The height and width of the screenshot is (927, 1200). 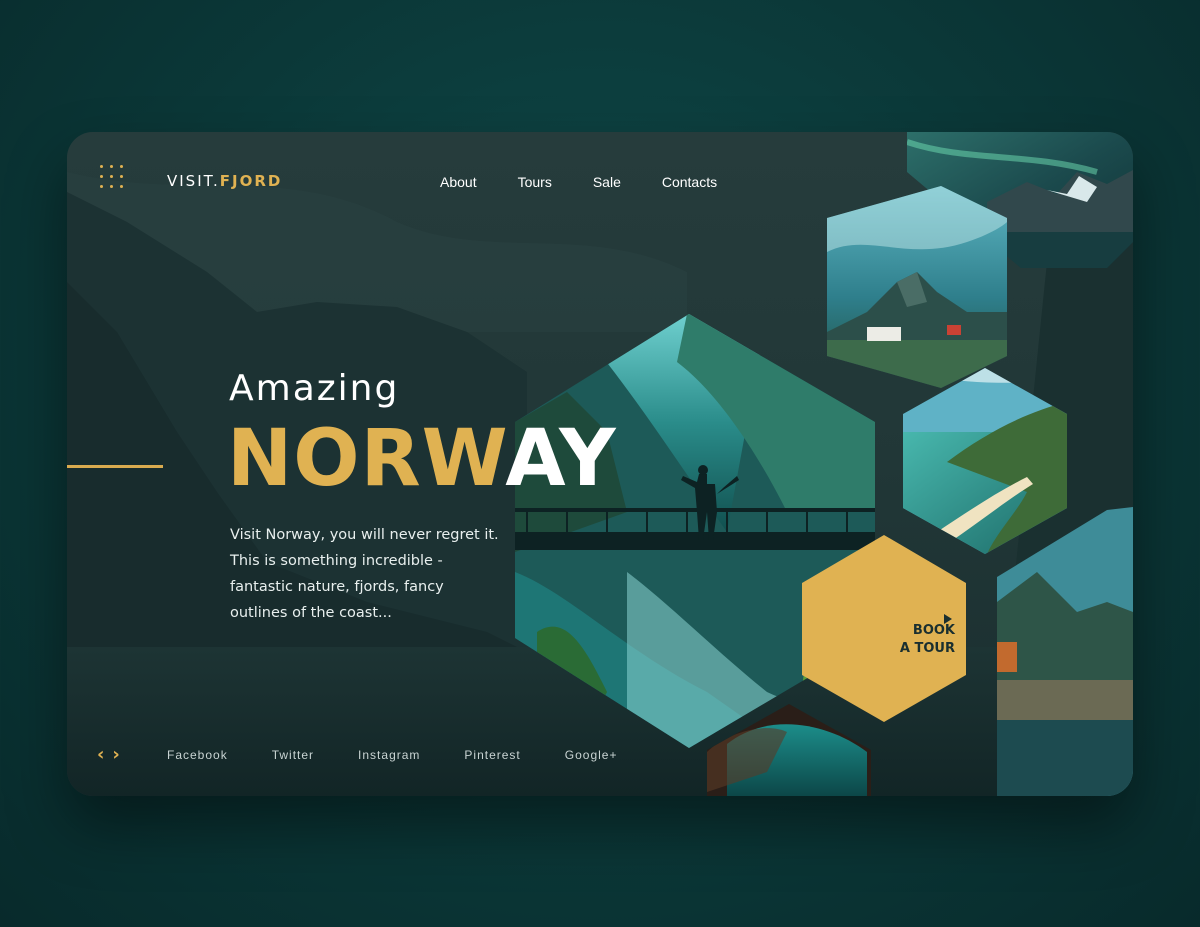 I want to click on brand-part-2: FJORD, so click(x=251, y=181).